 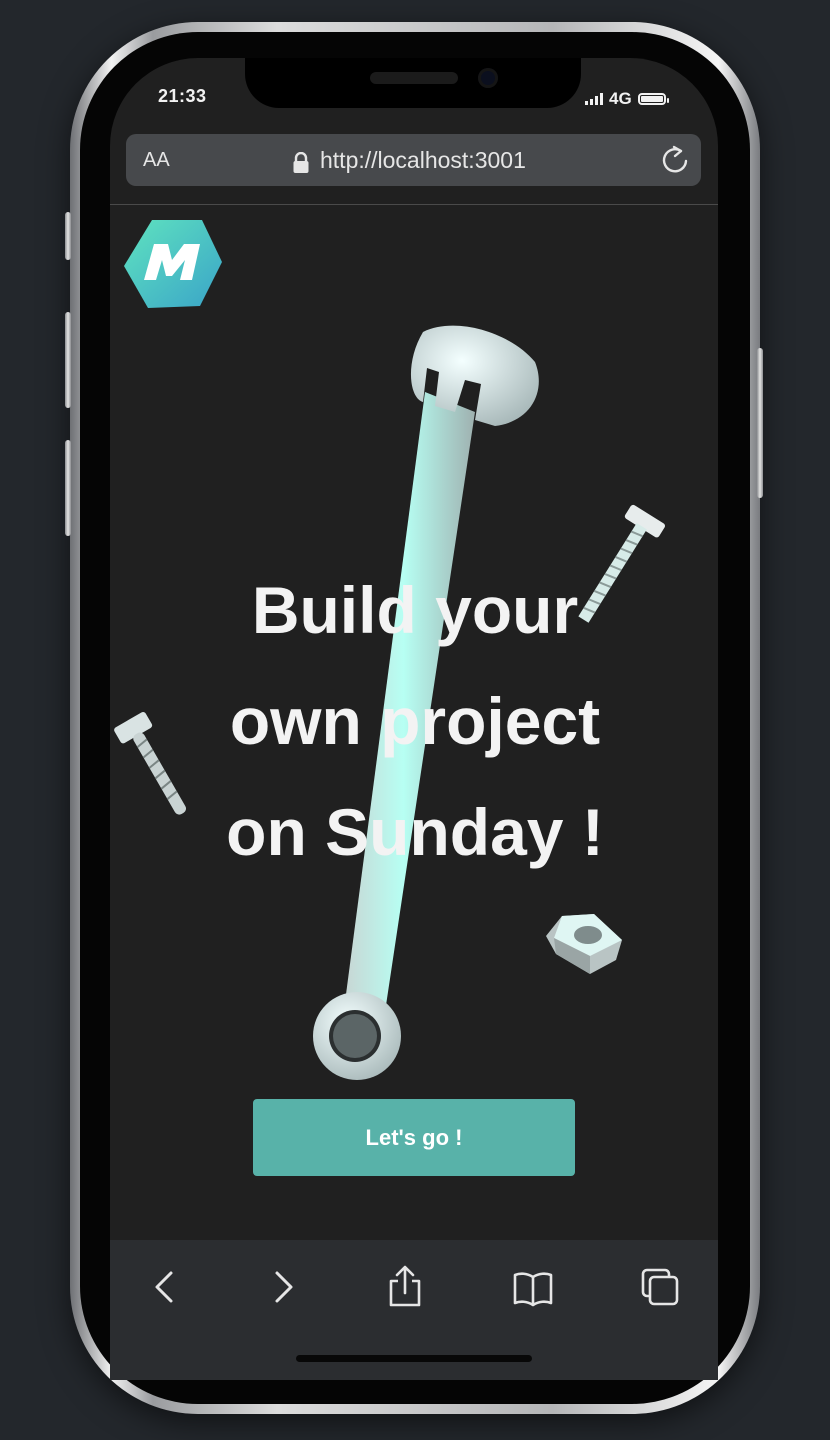 What do you see at coordinates (166, 1287) in the screenshot?
I see `back-icon` at bounding box center [166, 1287].